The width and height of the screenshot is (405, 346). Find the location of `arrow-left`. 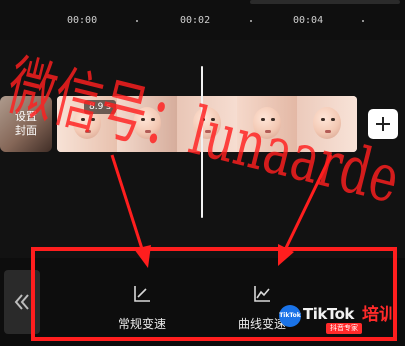

arrow-left is located at coordinates (127, 203).